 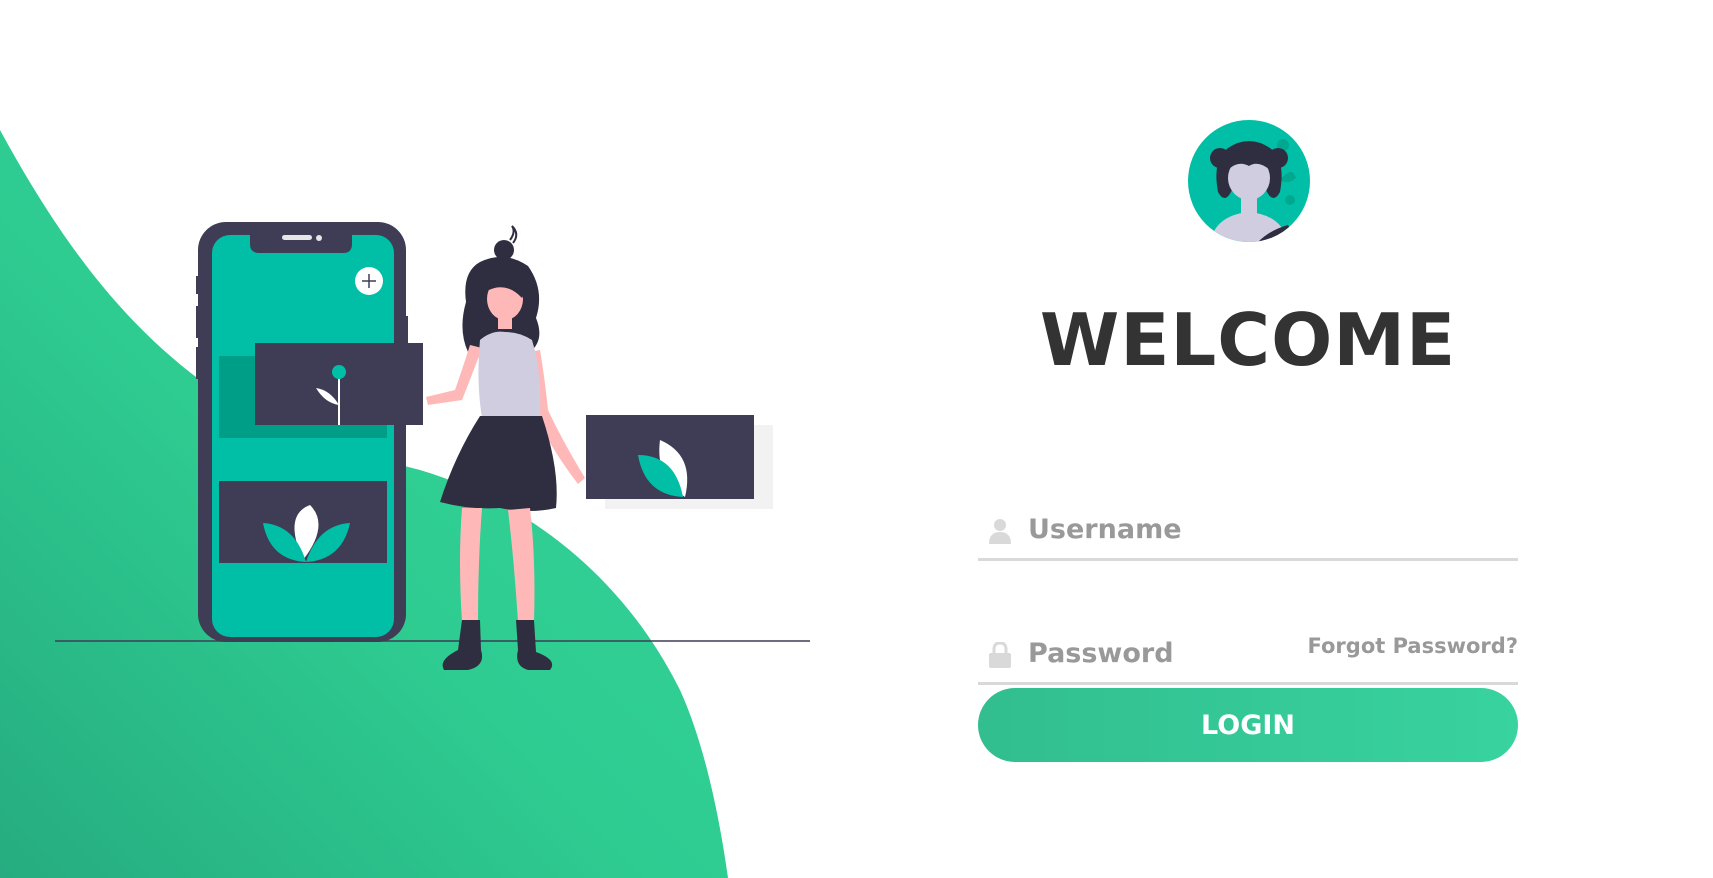 What do you see at coordinates (1249, 181) in the screenshot?
I see `avatar-icon` at bounding box center [1249, 181].